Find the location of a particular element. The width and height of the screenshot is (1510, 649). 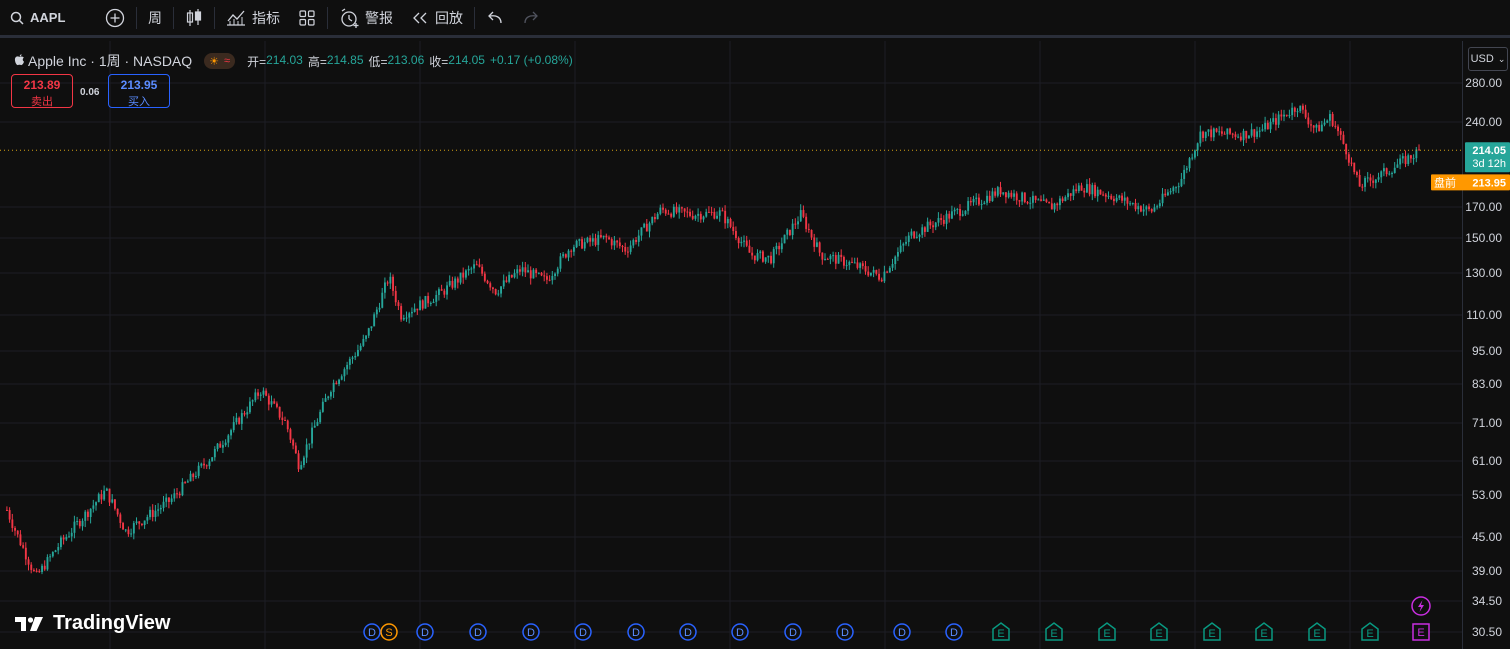

price-tick-label: 34.50 is located at coordinates (1487, 601).